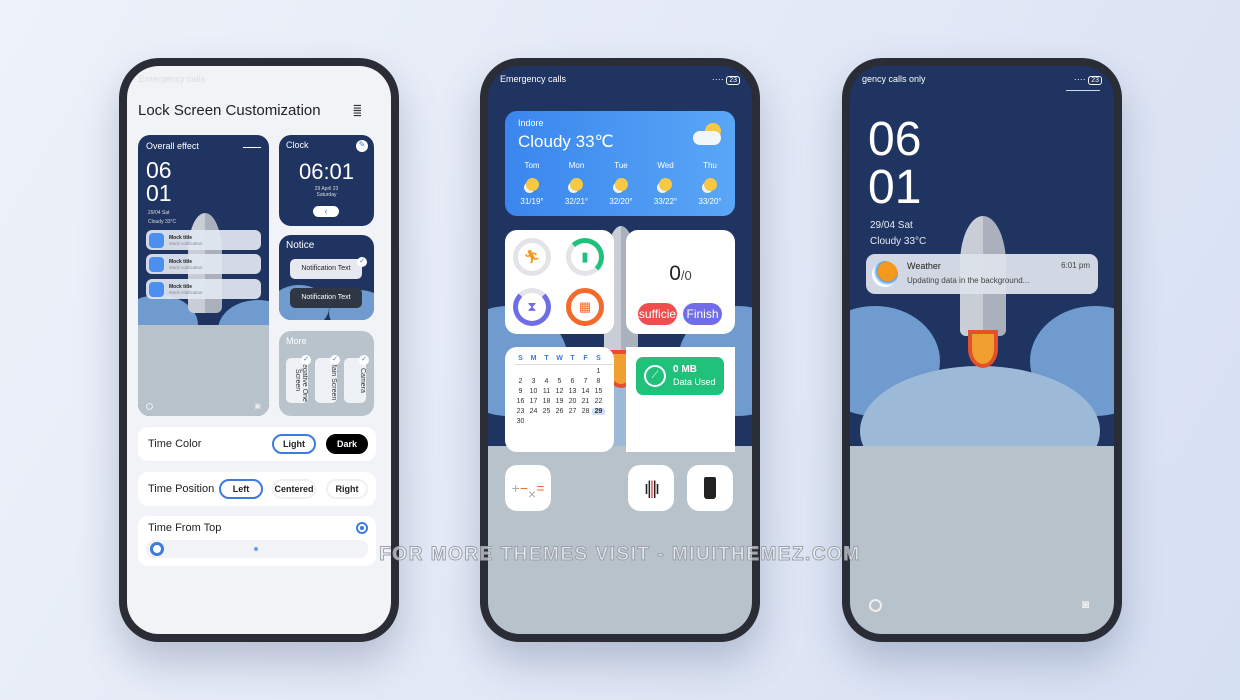 Image resolution: width=1240 pixels, height=700 pixels. What do you see at coordinates (241, 489) in the screenshot?
I see `option-left: Left` at bounding box center [241, 489].